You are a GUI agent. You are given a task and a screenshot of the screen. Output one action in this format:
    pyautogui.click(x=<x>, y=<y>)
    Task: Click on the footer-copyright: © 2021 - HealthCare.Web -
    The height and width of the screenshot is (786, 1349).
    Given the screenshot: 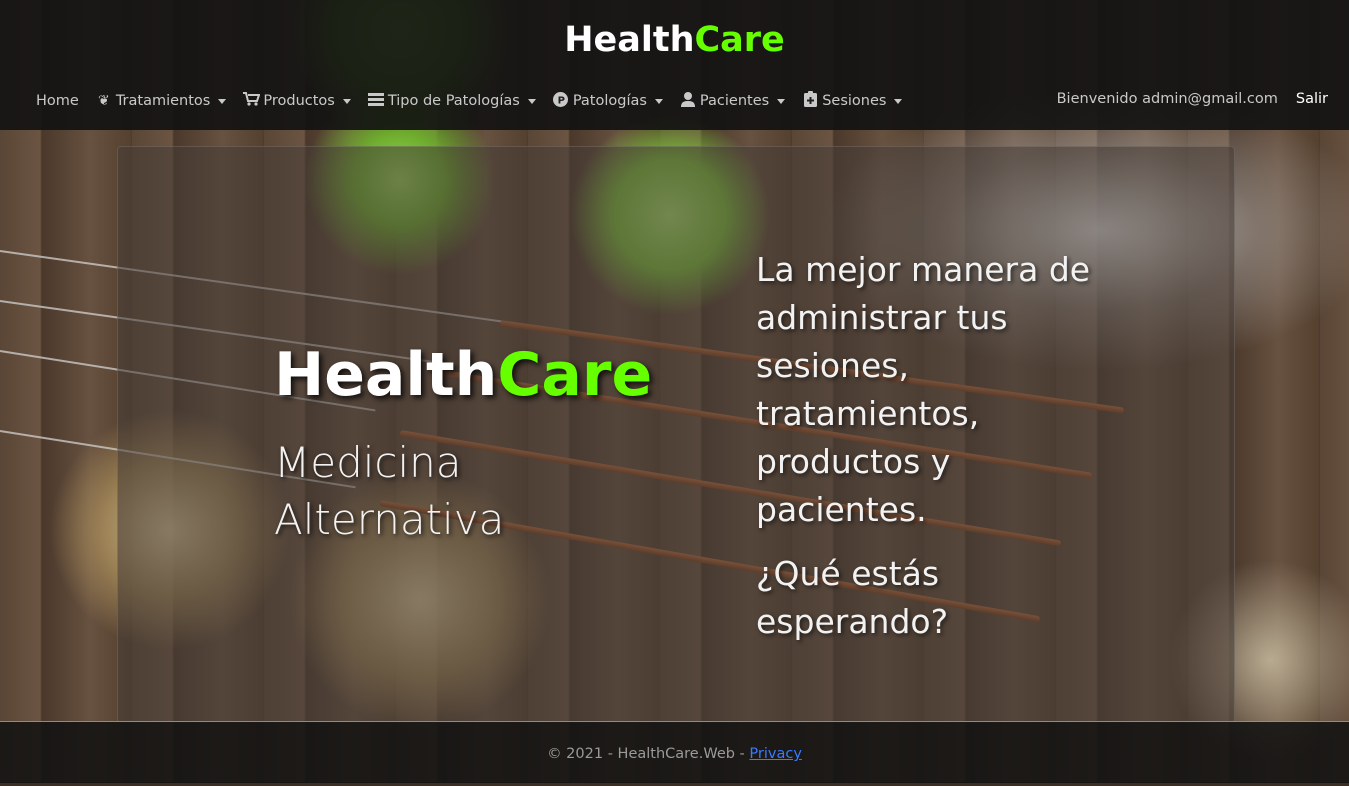 What is the action you would take?
    pyautogui.click(x=648, y=754)
    